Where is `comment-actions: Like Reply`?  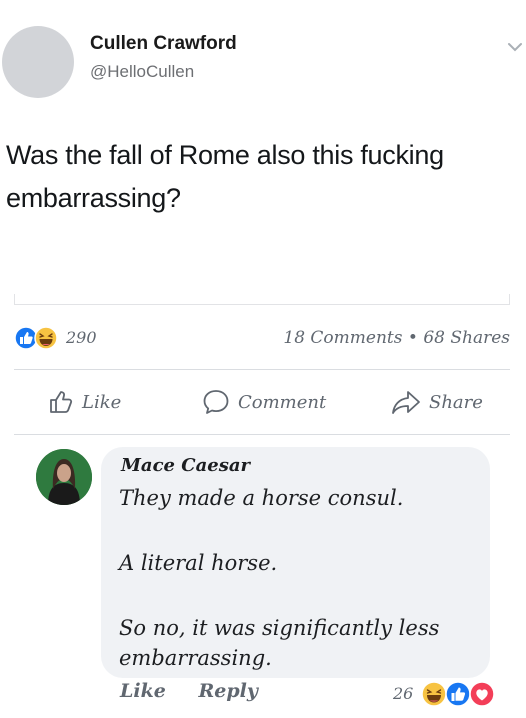
comment-actions: Like Reply is located at coordinates (202, 695).